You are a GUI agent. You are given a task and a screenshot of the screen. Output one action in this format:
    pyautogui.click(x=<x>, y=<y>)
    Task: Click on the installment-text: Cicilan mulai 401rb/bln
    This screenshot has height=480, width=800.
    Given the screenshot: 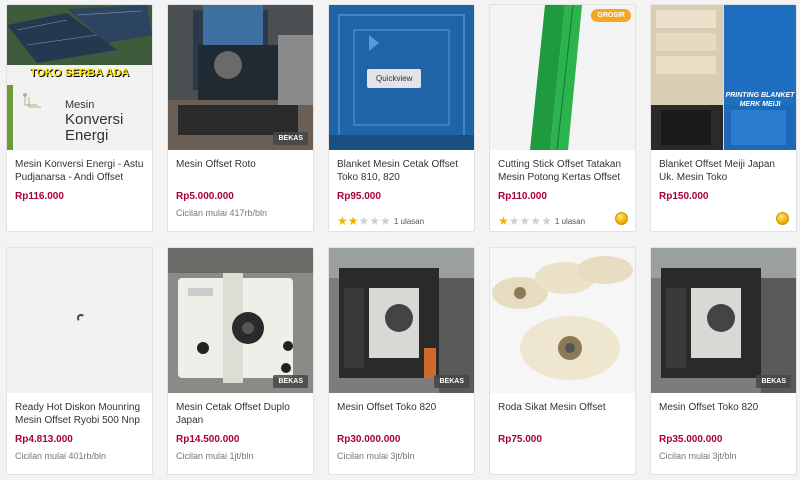 What is the action you would take?
    pyautogui.click(x=61, y=456)
    